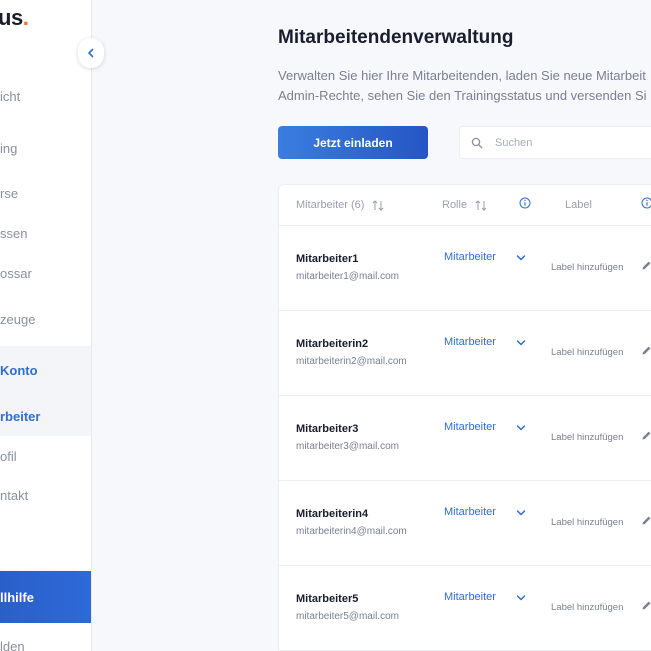 This screenshot has height=651, width=651. What do you see at coordinates (351, 531) in the screenshot?
I see `employee-email: mitarbeiterin4@mail.com` at bounding box center [351, 531].